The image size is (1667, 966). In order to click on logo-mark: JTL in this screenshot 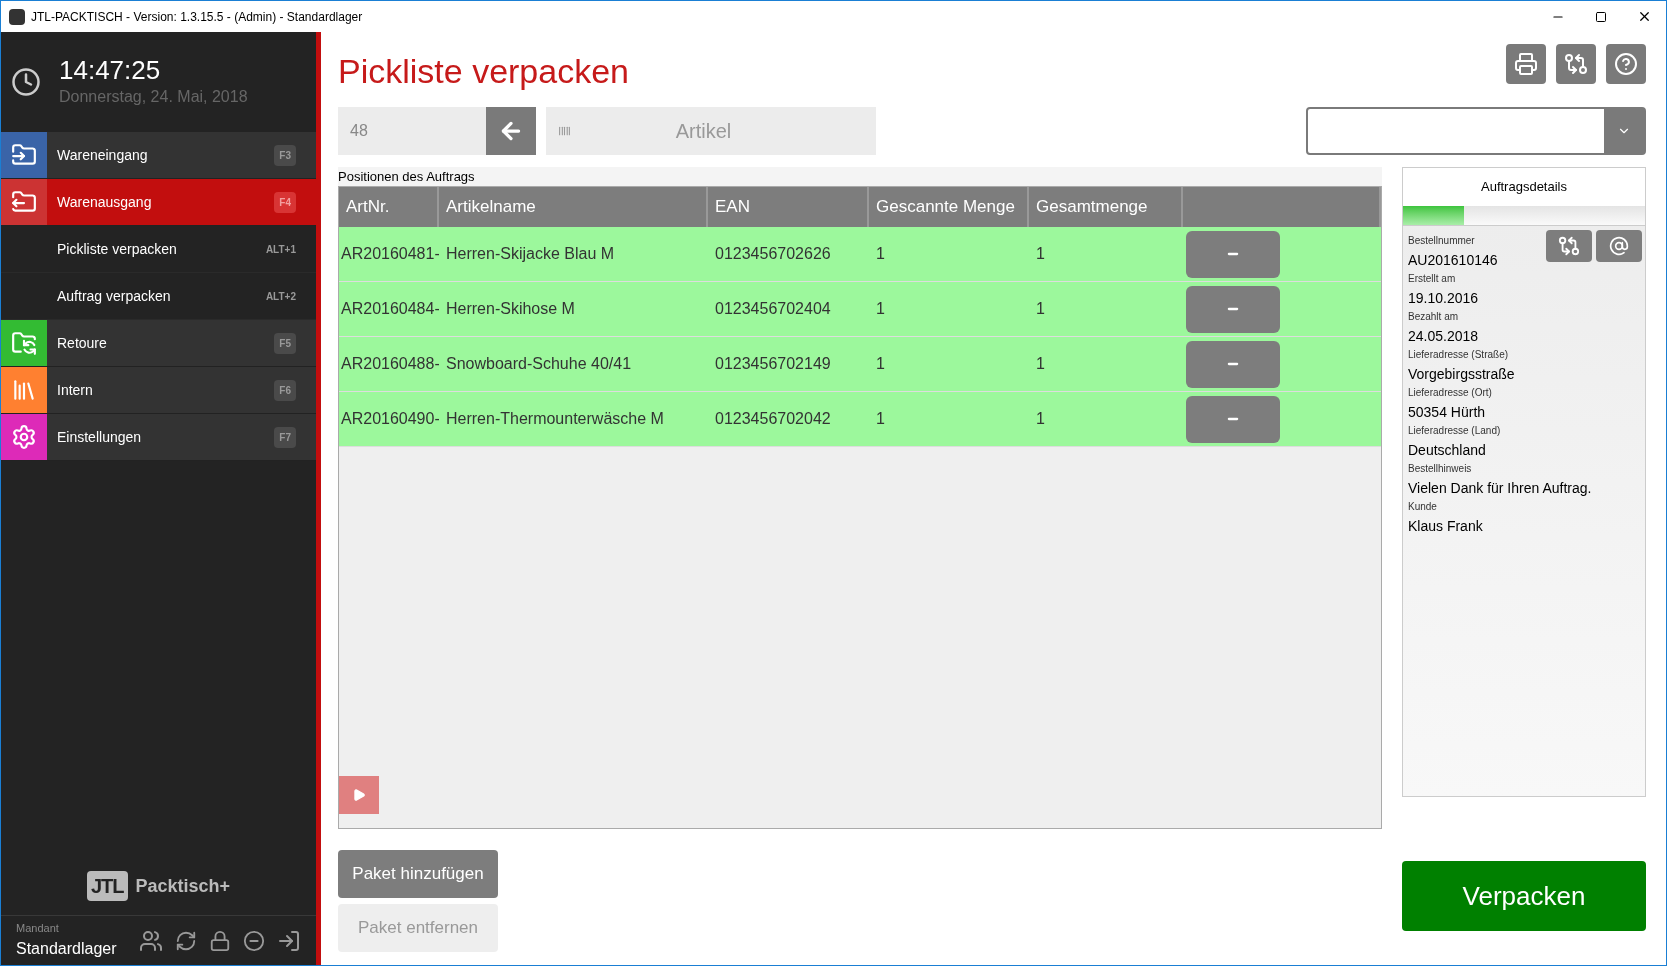, I will do `click(107, 886)`.